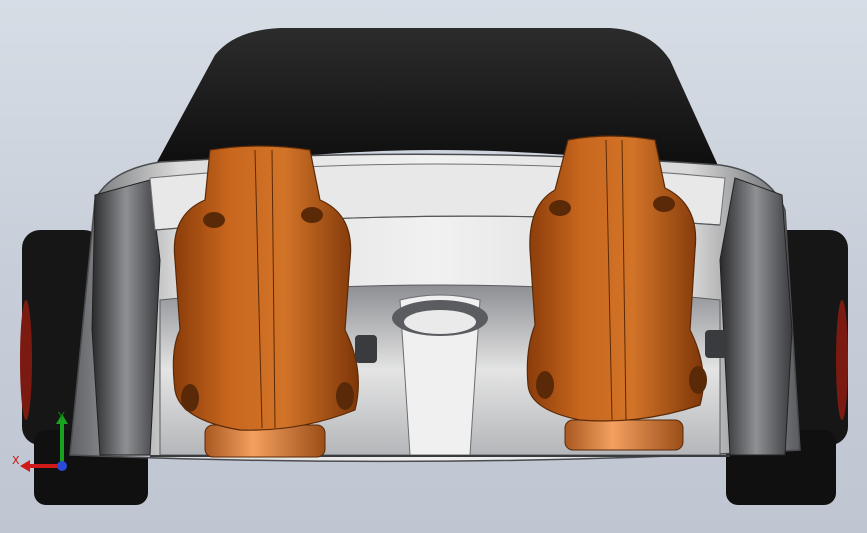  What do you see at coordinates (61, 416) in the screenshot?
I see `y-axis-label: Y` at bounding box center [61, 416].